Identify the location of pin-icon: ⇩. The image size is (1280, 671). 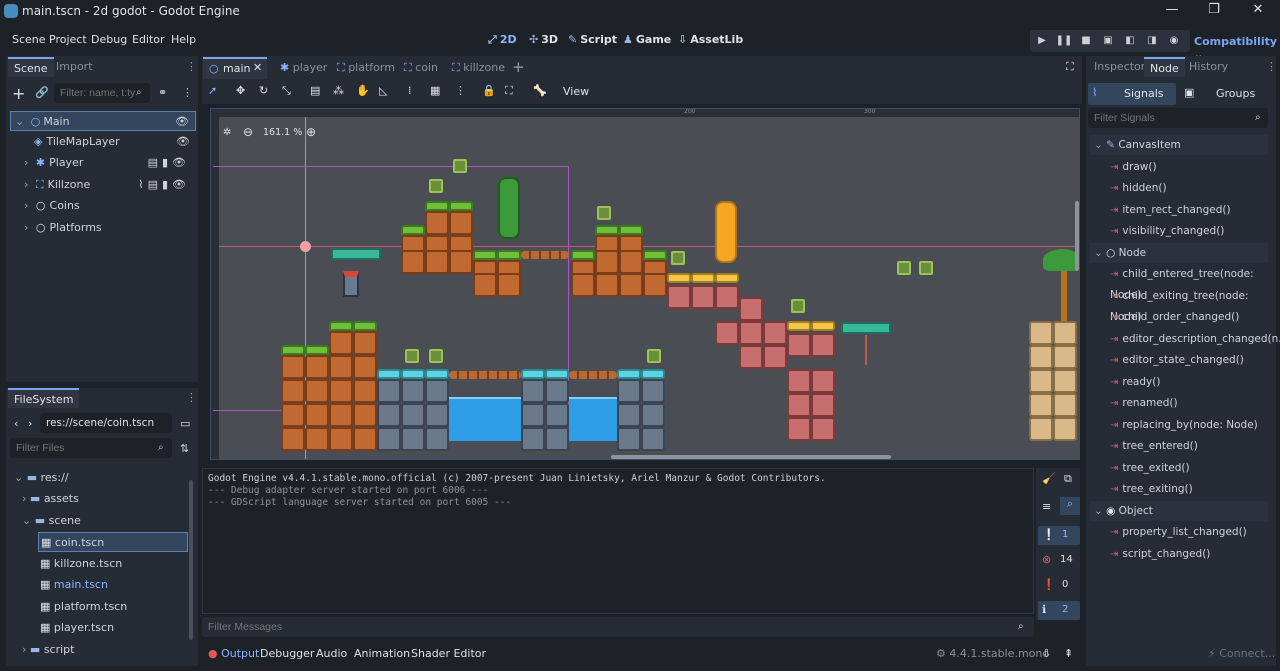
(1046, 653).